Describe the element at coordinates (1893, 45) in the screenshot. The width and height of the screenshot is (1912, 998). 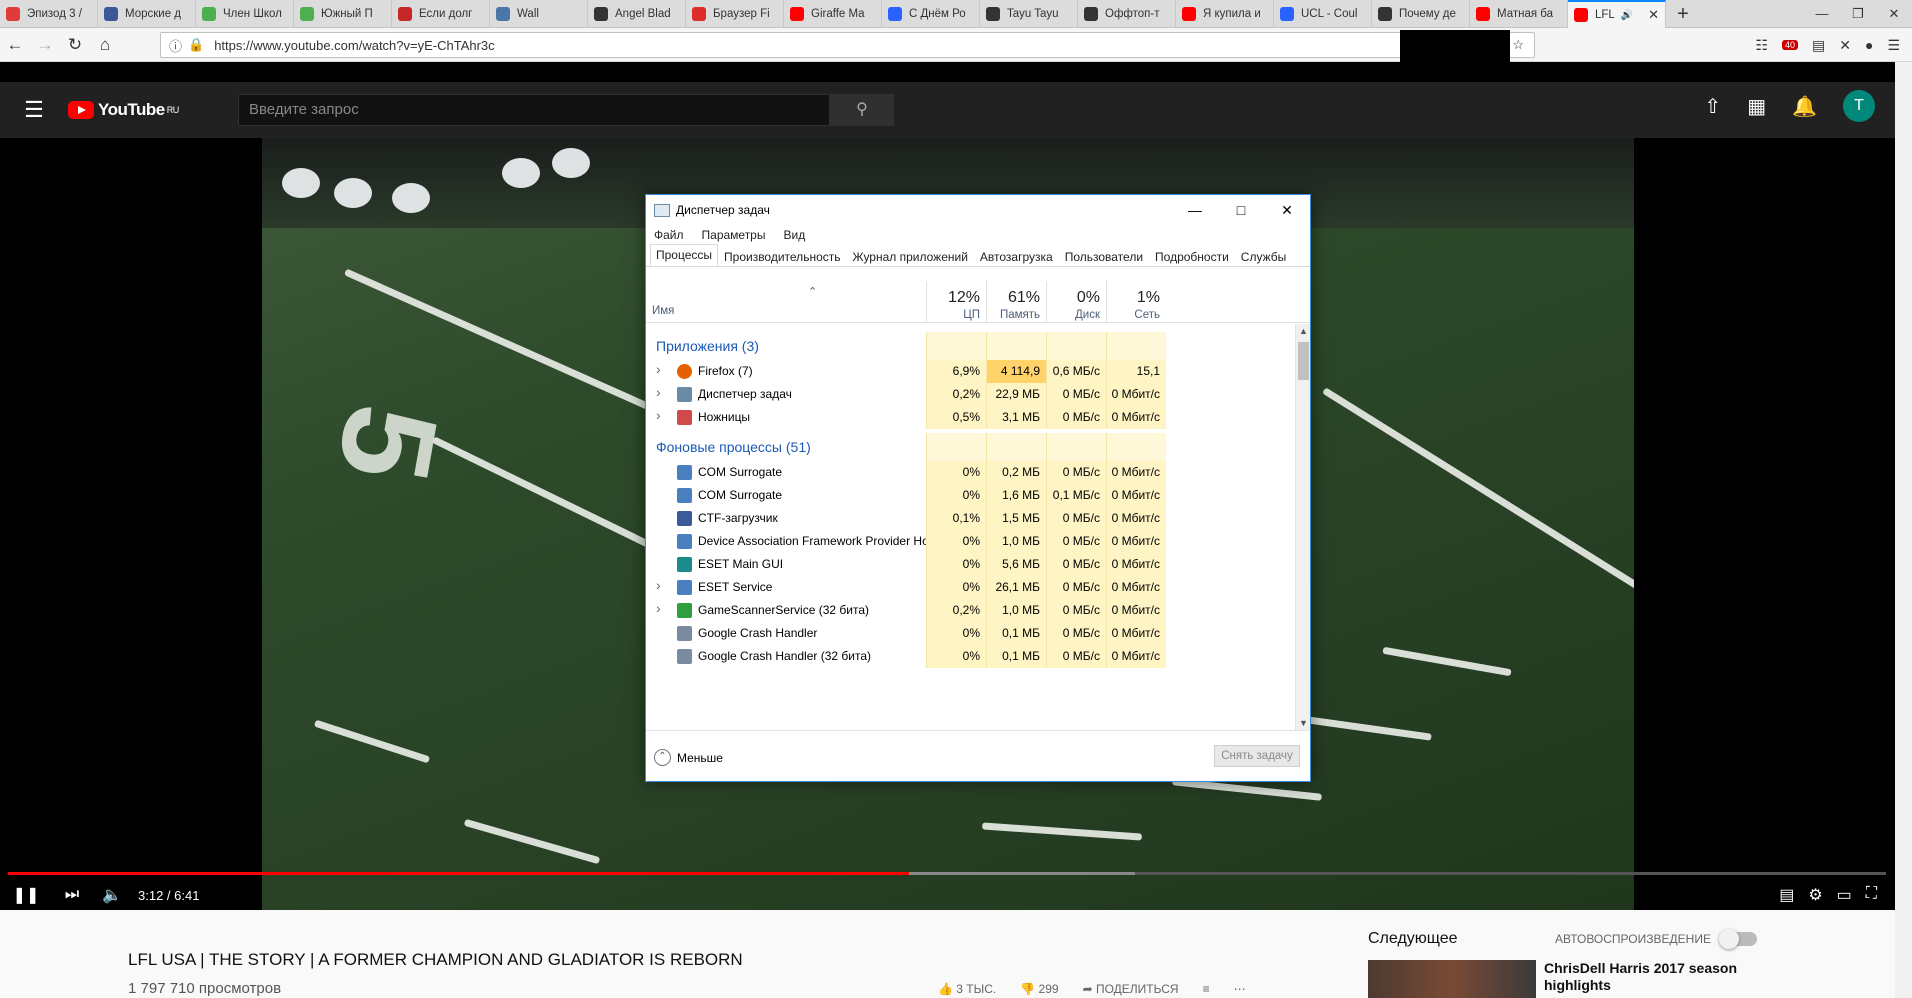
I see `menu-icon: ☰` at that location.